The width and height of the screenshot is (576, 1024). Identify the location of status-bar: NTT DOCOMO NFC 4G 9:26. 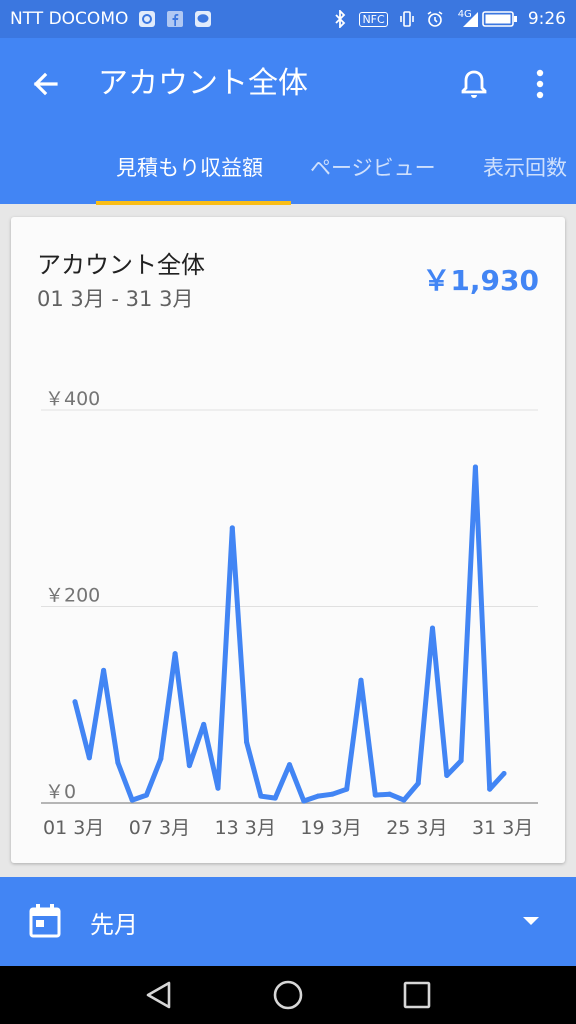
(288, 19).